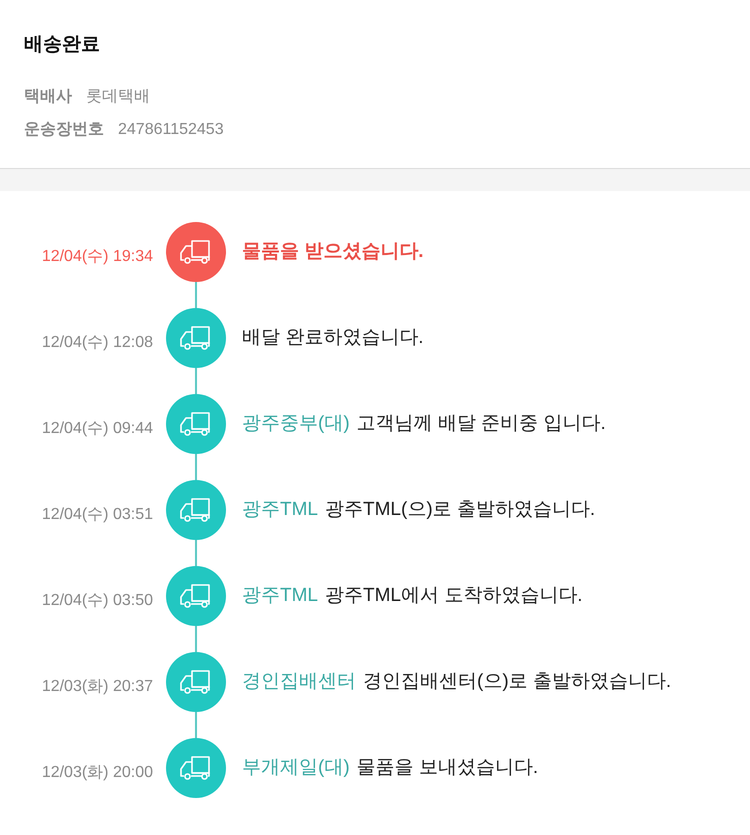  Describe the element at coordinates (96, 601) in the screenshot. I see `timestamp: 12/04(수) 03:50` at that location.